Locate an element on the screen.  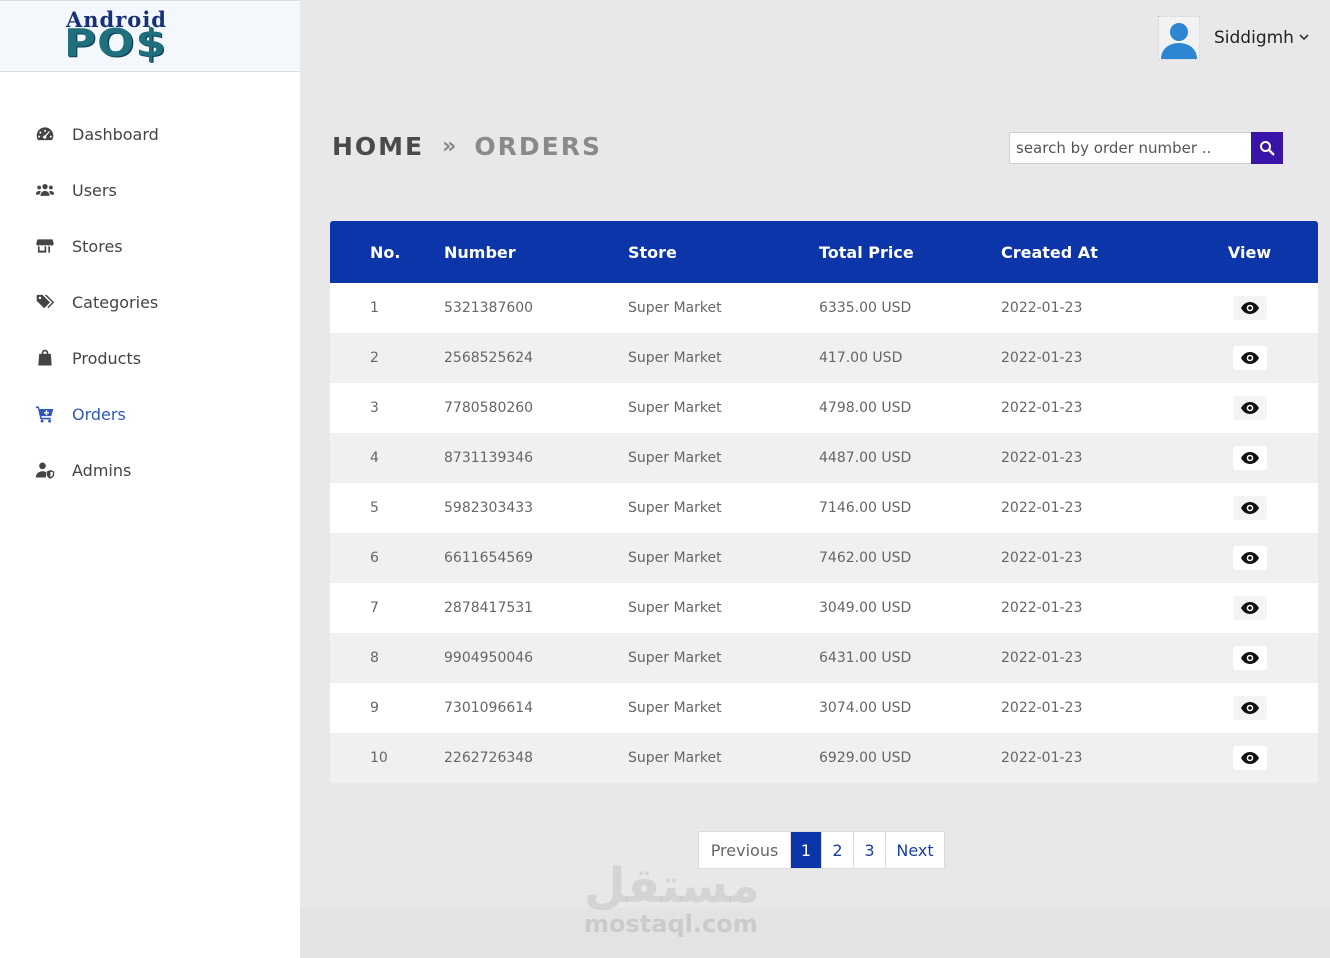
sidebar-item-users: Users is located at coordinates (150, 190).